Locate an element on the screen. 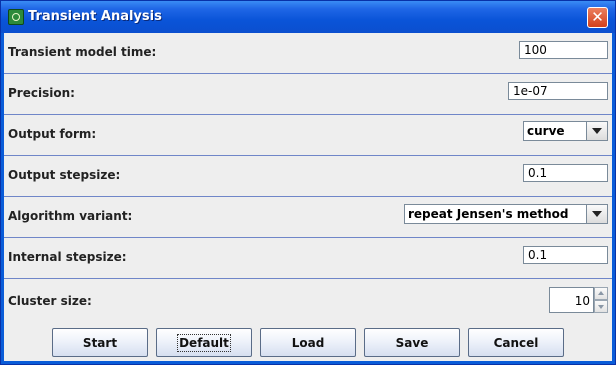 The height and width of the screenshot is (365, 616). output-form-select: curve is located at coordinates (565, 131).